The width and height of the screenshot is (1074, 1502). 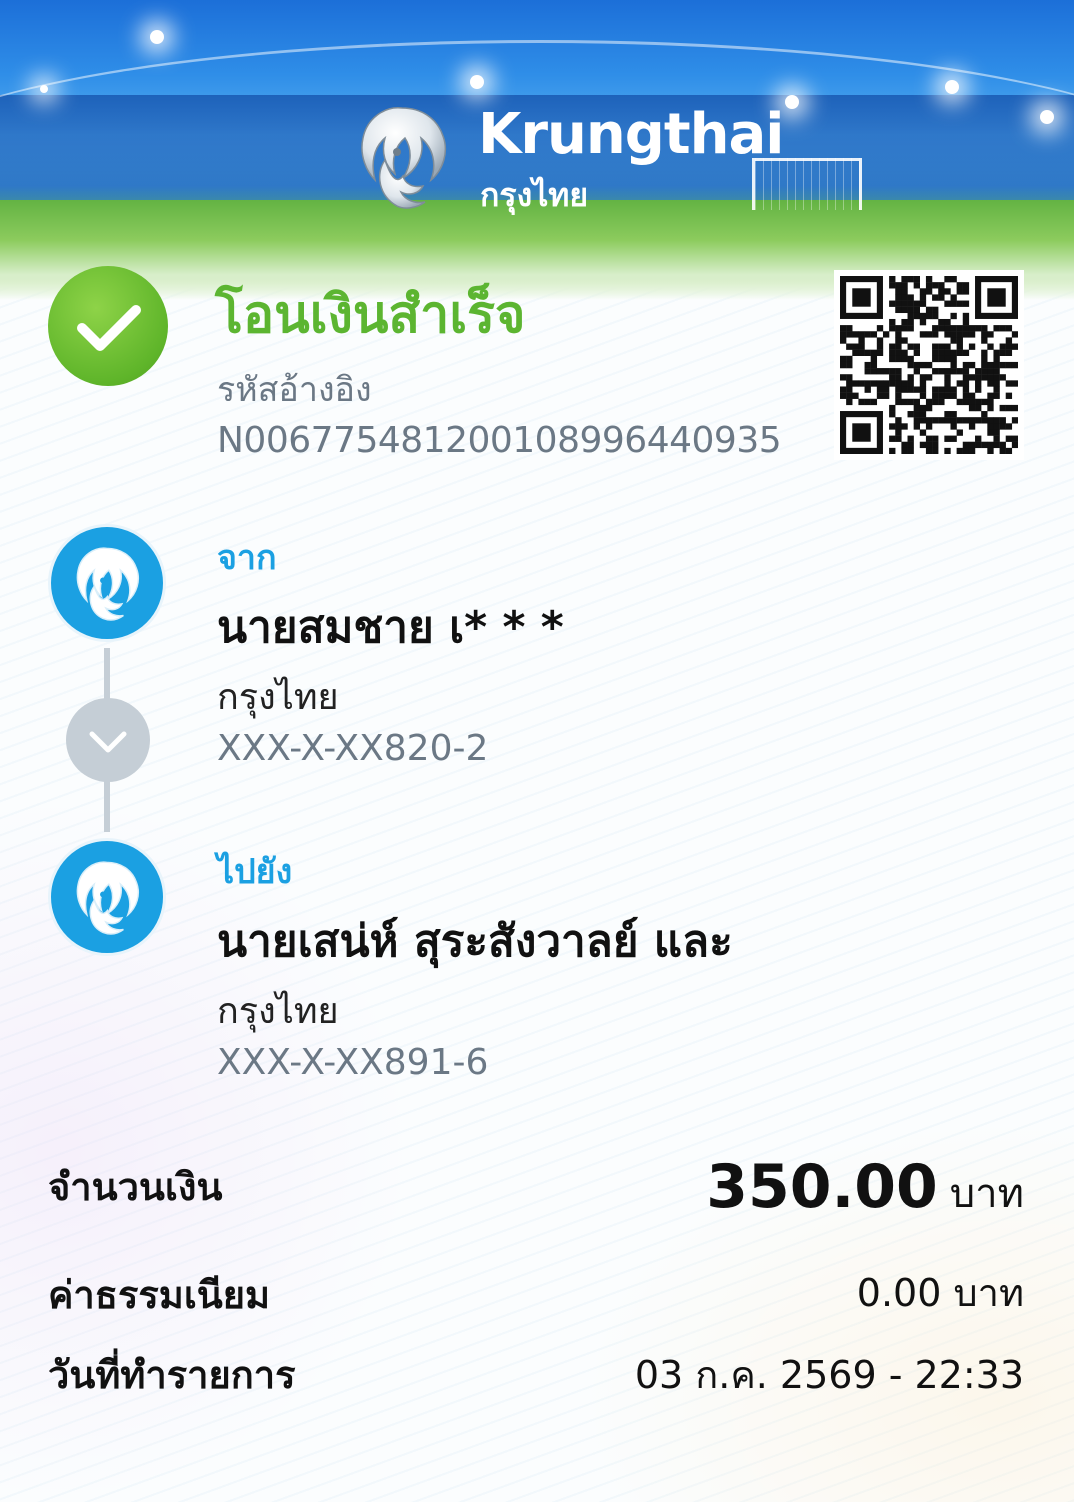 I want to click on amount-label: จำนวนเงิน, so click(x=135, y=1187).